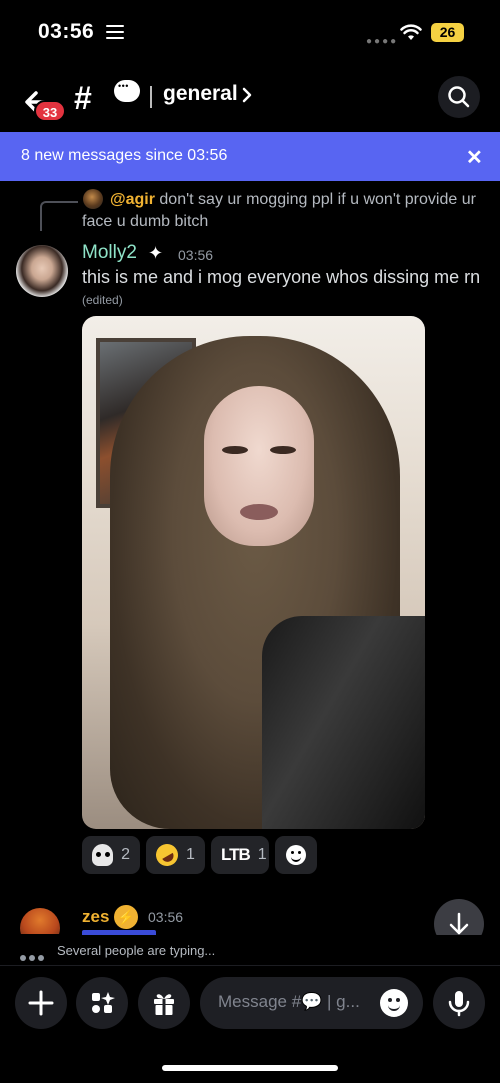 This screenshot has height=1083, width=500. I want to click on speech-bubble-icon, so click(127, 91).